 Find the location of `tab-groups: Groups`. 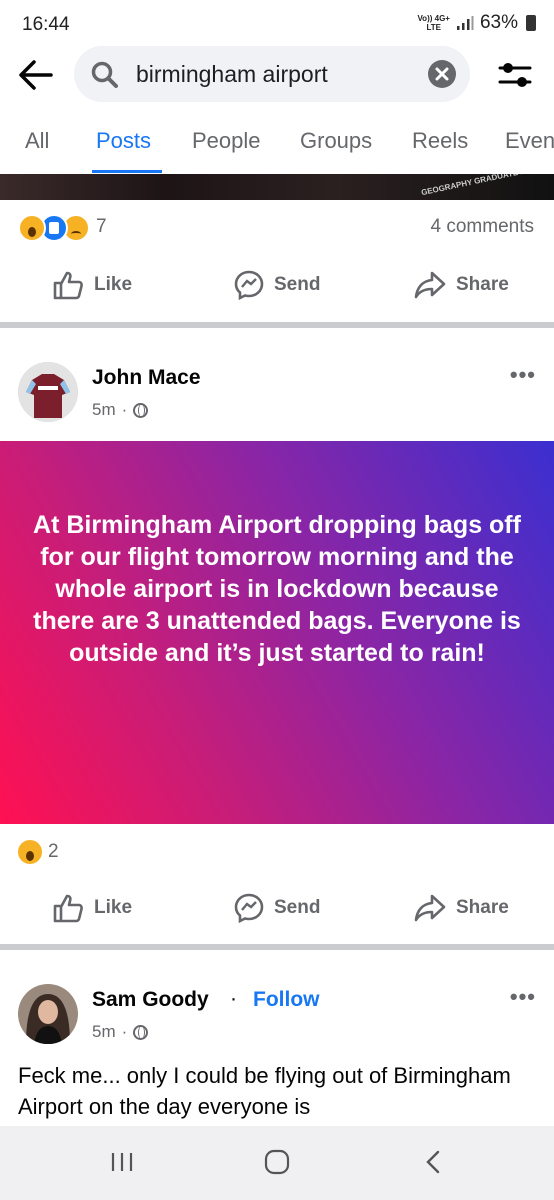

tab-groups: Groups is located at coordinates (336, 141).